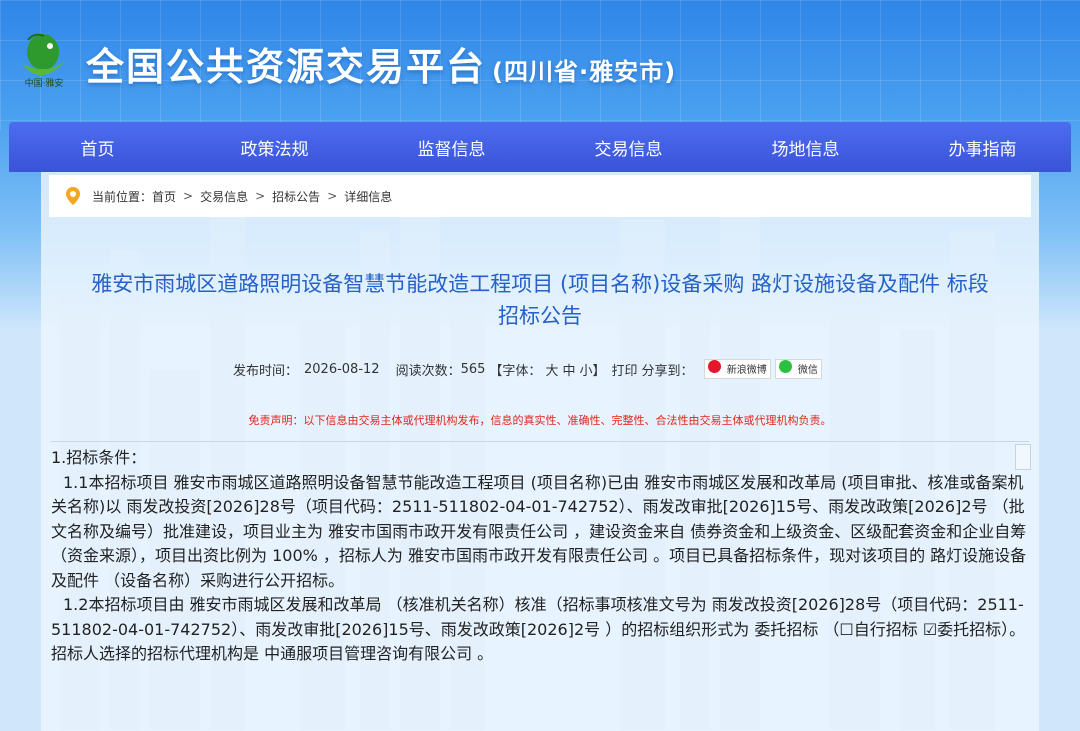  I want to click on share-weibo-button: 新浪微博, so click(737, 369).